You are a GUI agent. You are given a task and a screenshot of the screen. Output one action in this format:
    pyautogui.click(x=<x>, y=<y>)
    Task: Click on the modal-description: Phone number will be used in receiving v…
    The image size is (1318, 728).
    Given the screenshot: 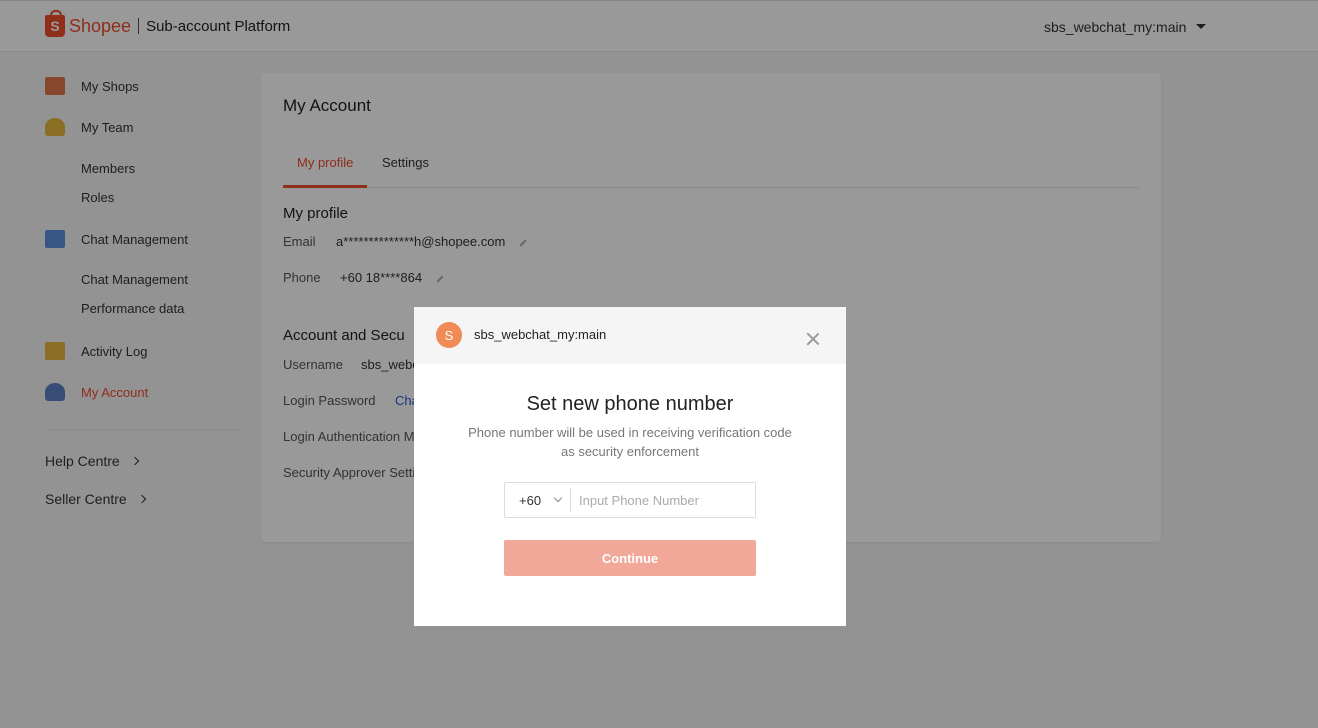 What is the action you would take?
    pyautogui.click(x=630, y=442)
    